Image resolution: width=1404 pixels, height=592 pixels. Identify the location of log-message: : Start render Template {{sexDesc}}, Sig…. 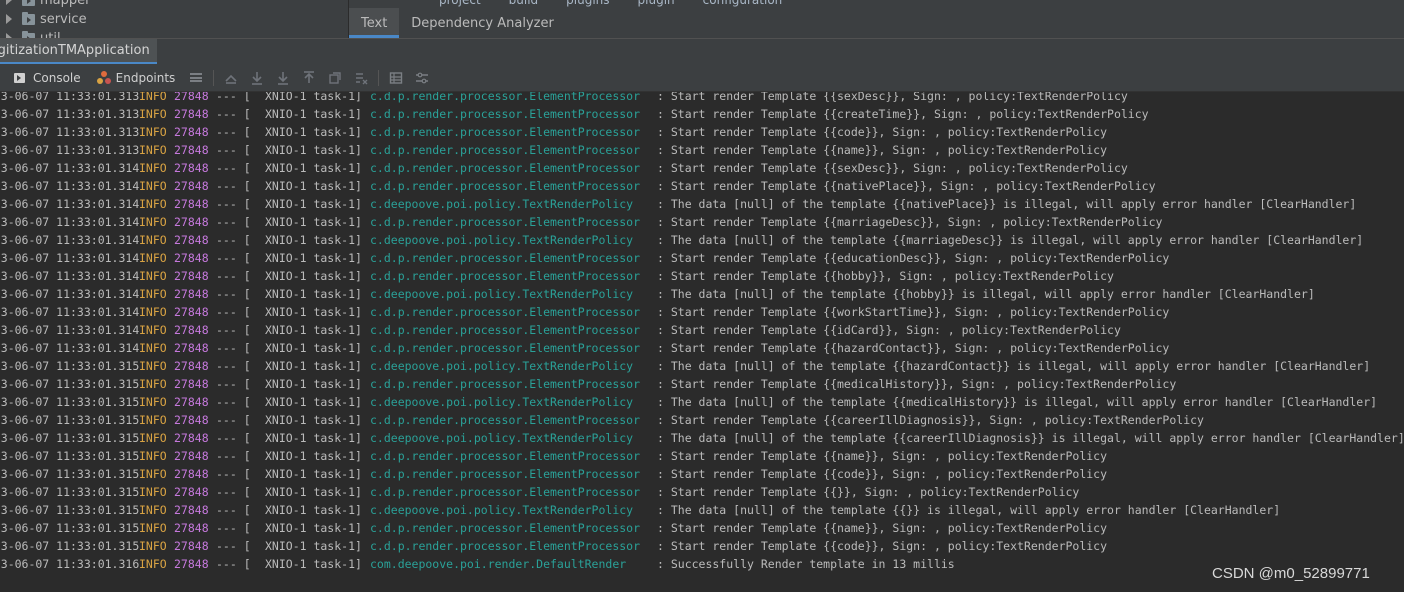
(892, 97).